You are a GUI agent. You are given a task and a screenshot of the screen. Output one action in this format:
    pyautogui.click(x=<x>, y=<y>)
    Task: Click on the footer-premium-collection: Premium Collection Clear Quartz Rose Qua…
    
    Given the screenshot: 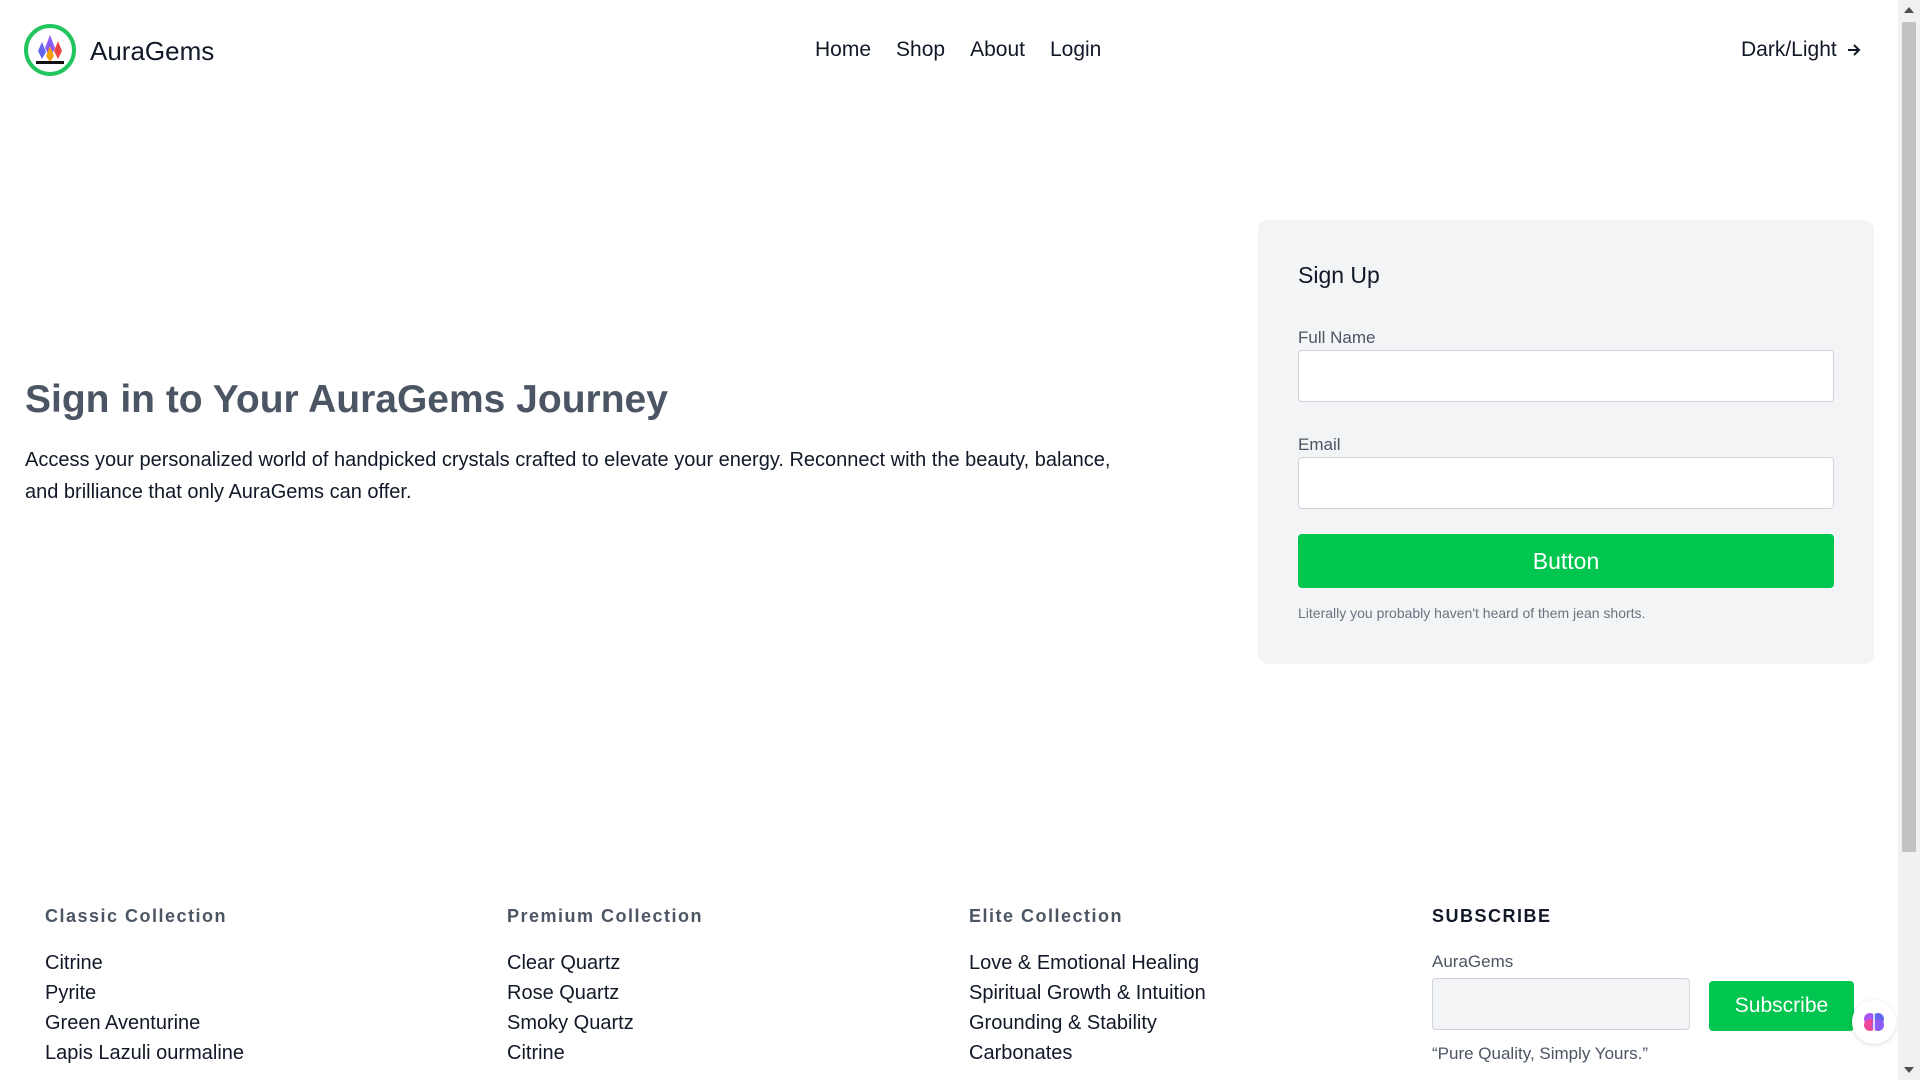 What is the action you would take?
    pyautogui.click(x=605, y=987)
    